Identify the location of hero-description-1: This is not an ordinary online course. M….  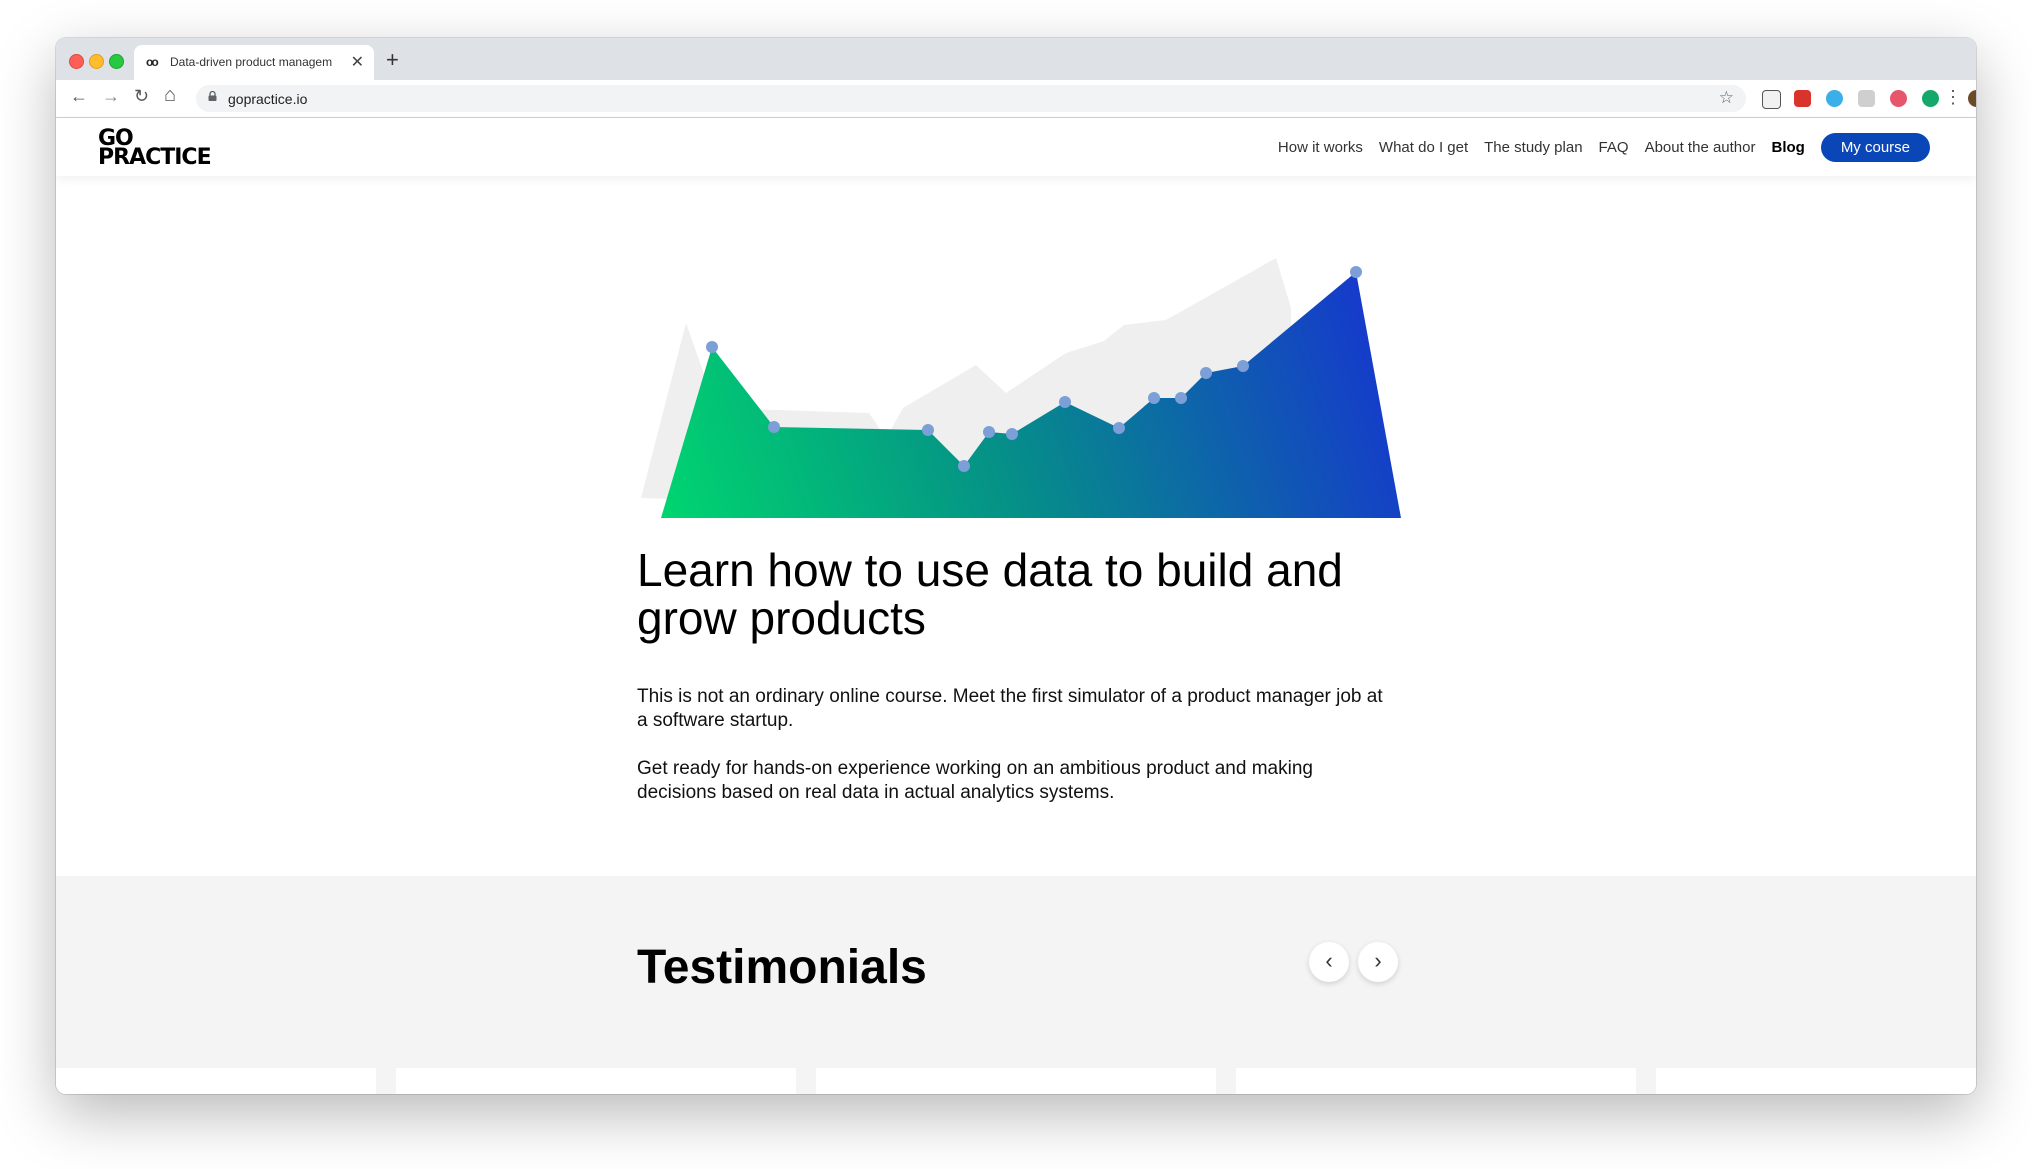
(1010, 708).